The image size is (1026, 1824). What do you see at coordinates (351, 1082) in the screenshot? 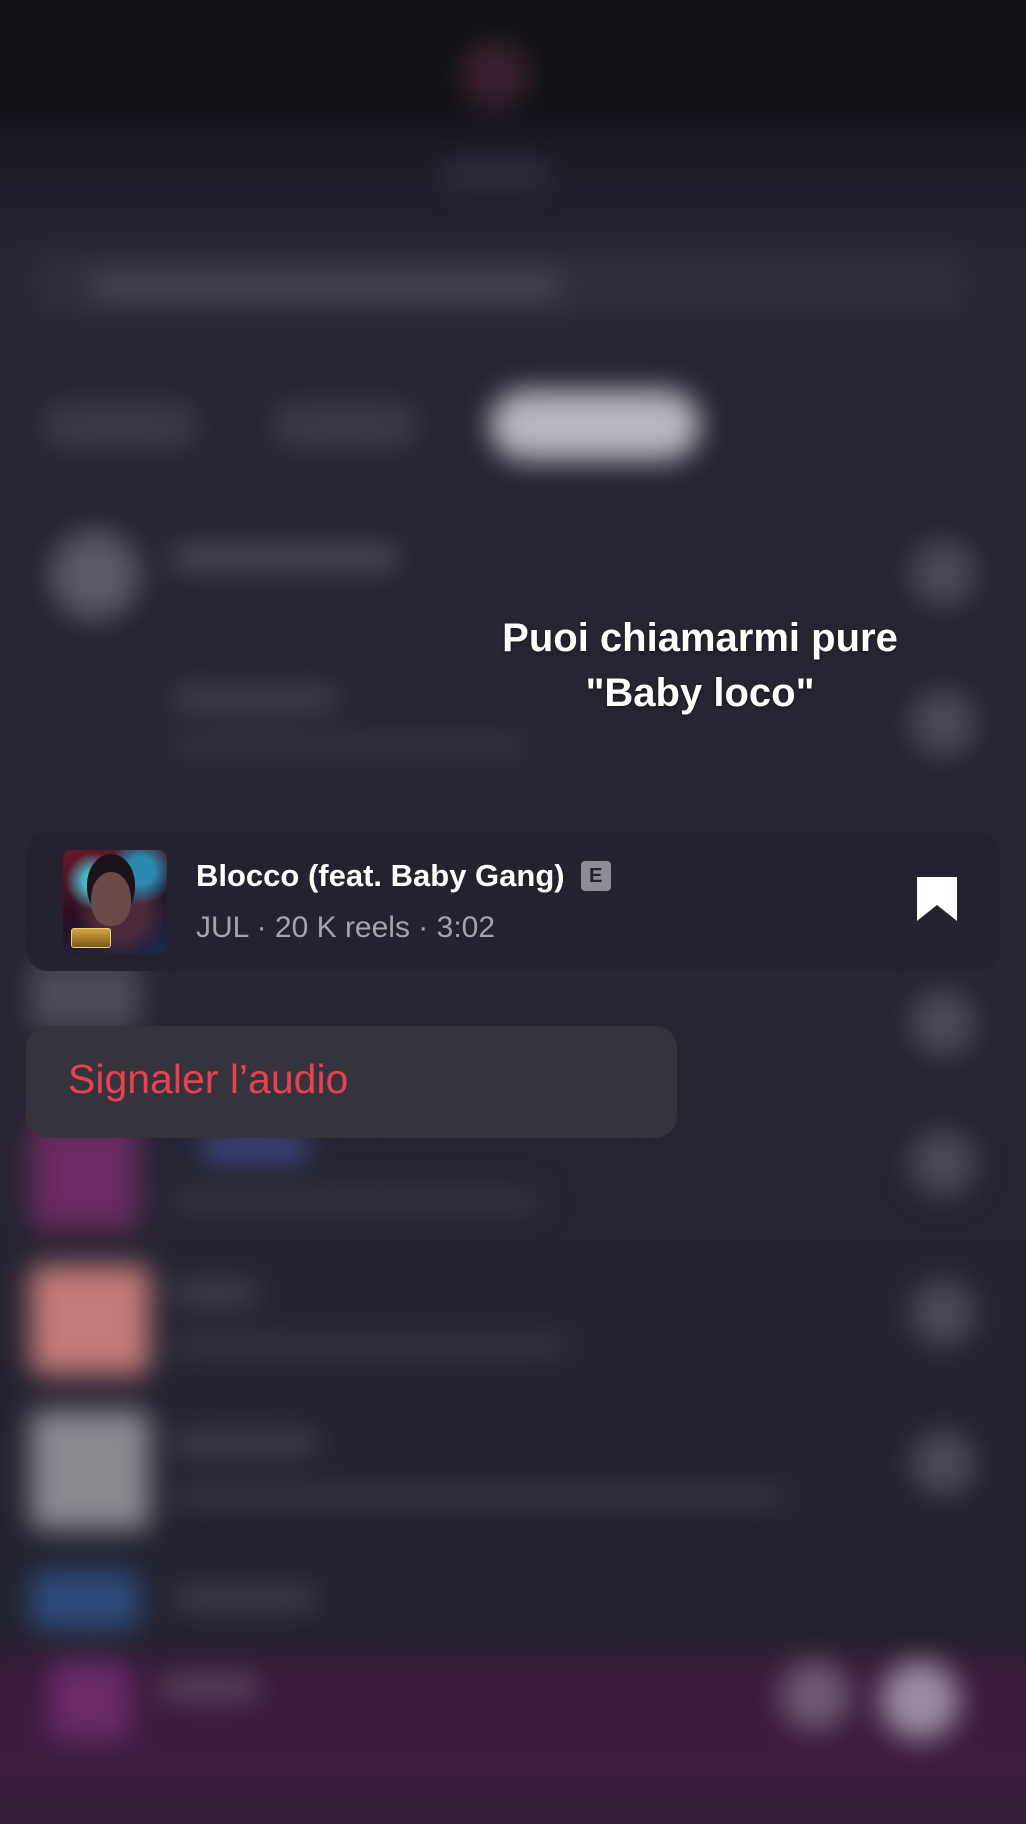
I see `context-menu: Signaler l’audio` at bounding box center [351, 1082].